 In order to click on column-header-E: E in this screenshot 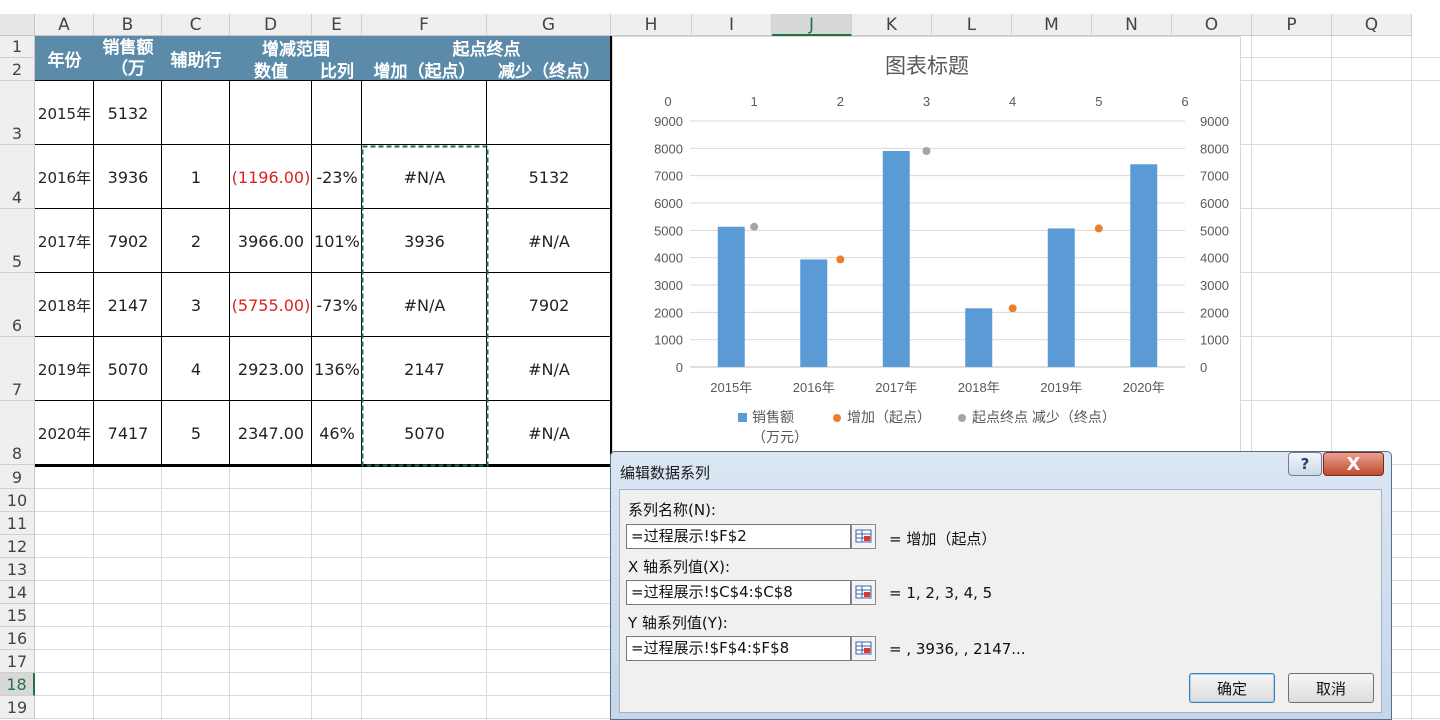, I will do `click(337, 25)`.